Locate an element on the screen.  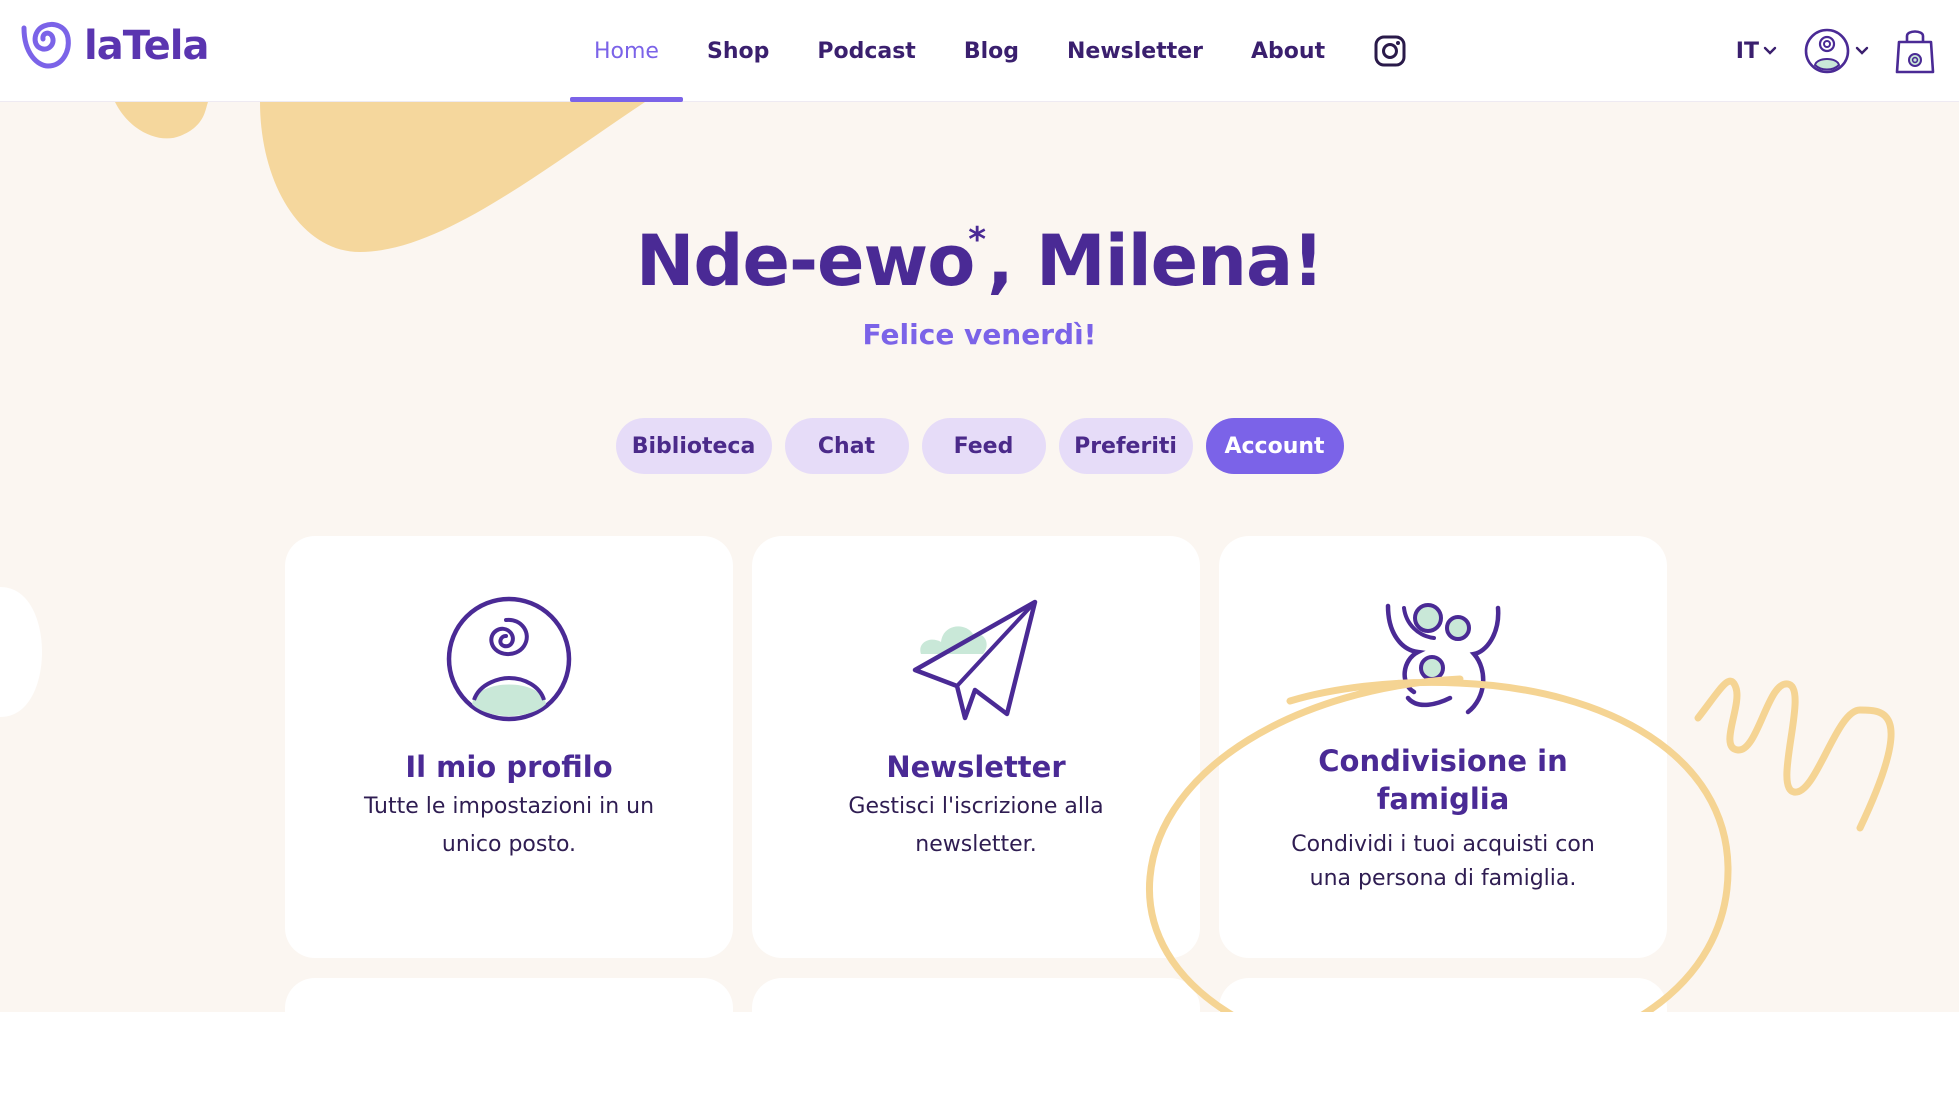
greeting-subtitle: Felice venerdì! is located at coordinates (979, 334).